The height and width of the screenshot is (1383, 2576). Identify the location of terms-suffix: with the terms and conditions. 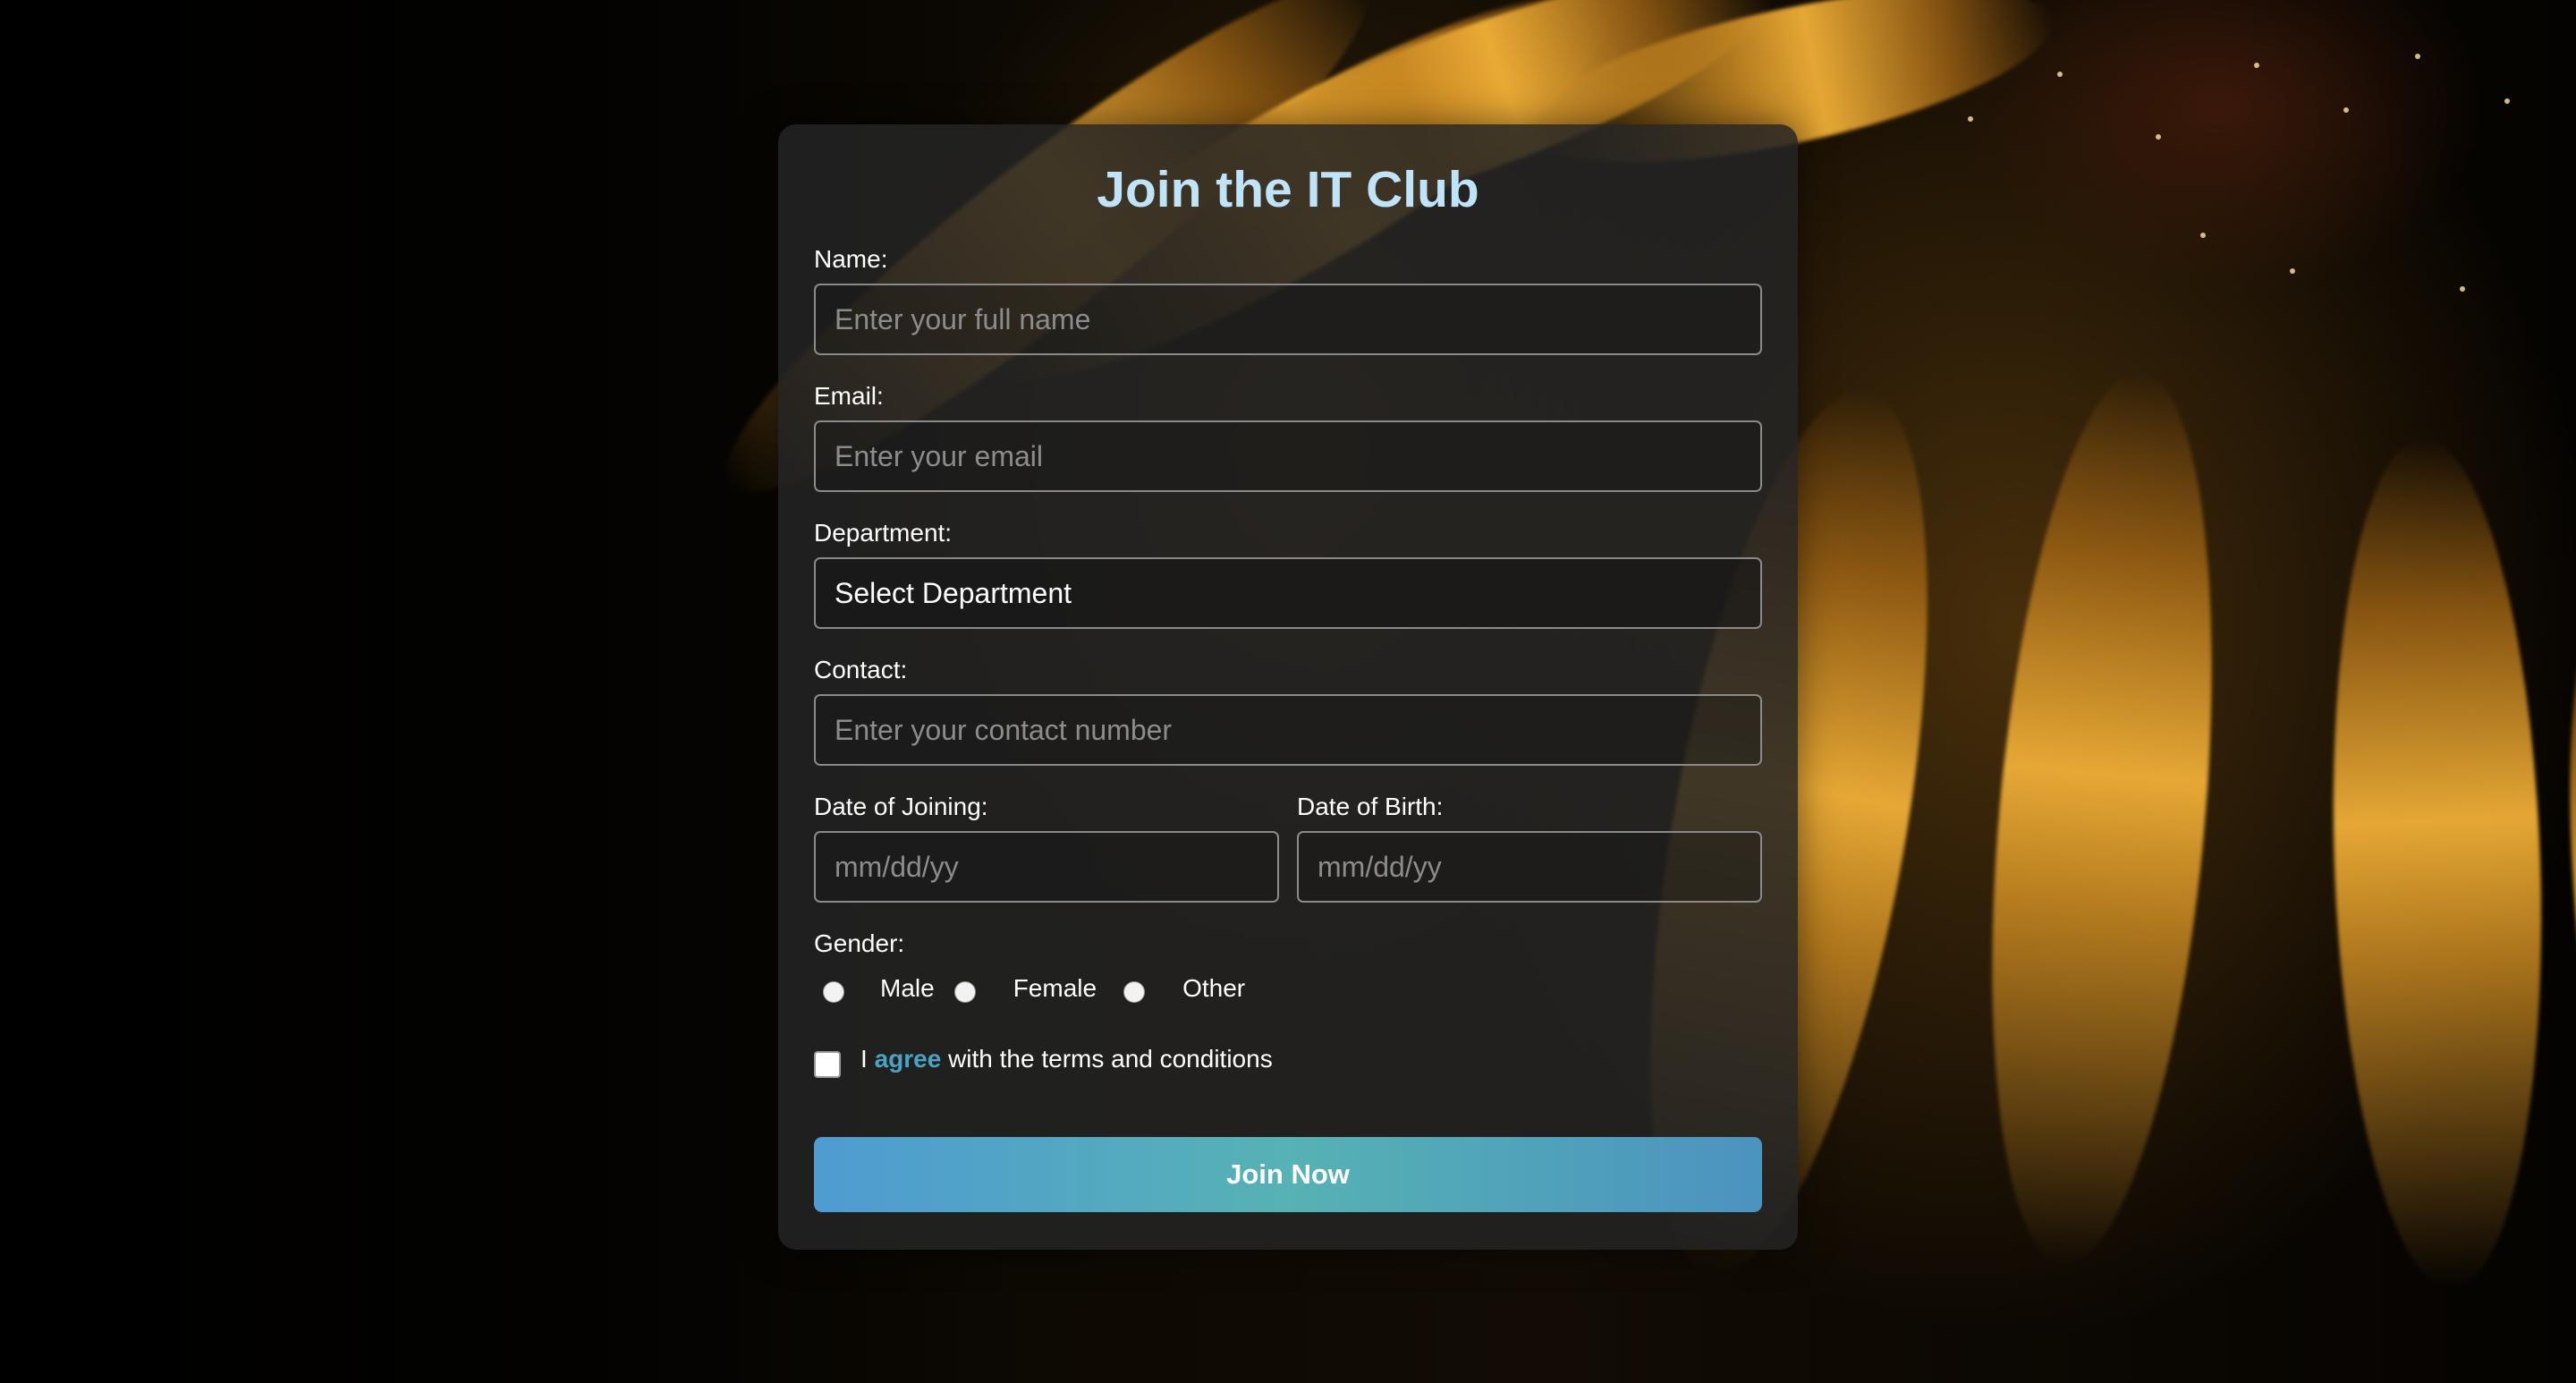
(1110, 1059).